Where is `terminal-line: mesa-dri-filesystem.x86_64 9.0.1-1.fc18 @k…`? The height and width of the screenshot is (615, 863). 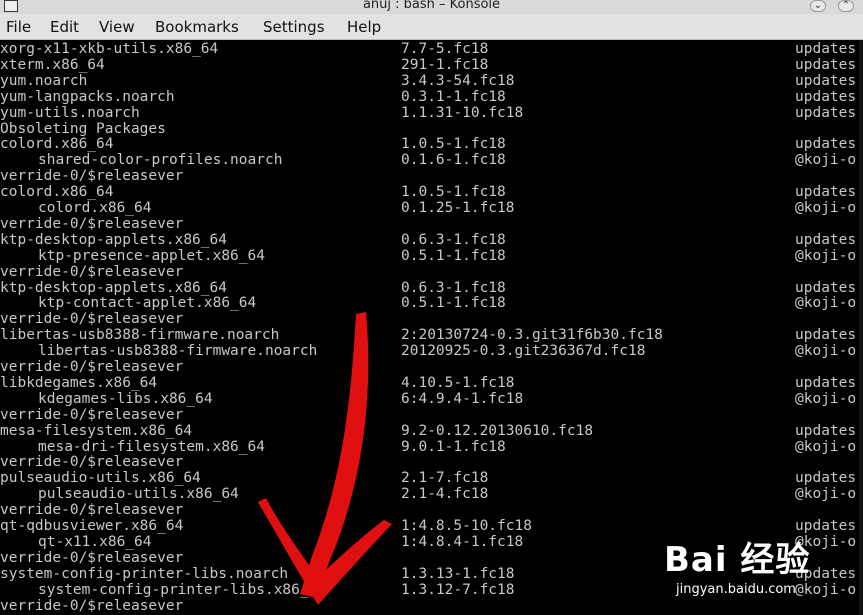
terminal-line: mesa-dri-filesystem.x86_64 9.0.1-1.fc18 @k… is located at coordinates (431, 447).